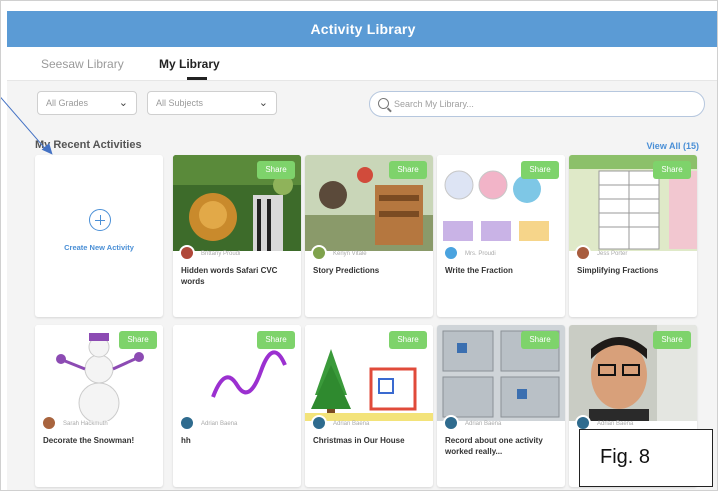 The width and height of the screenshot is (718, 491). I want to click on activity-title: Story Predictions, so click(346, 270).